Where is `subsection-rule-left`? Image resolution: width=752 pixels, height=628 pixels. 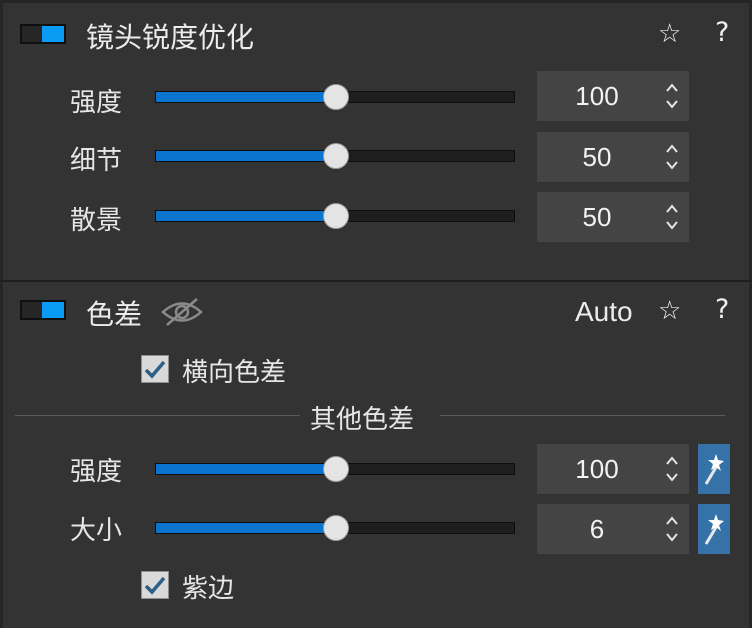 subsection-rule-left is located at coordinates (157, 415).